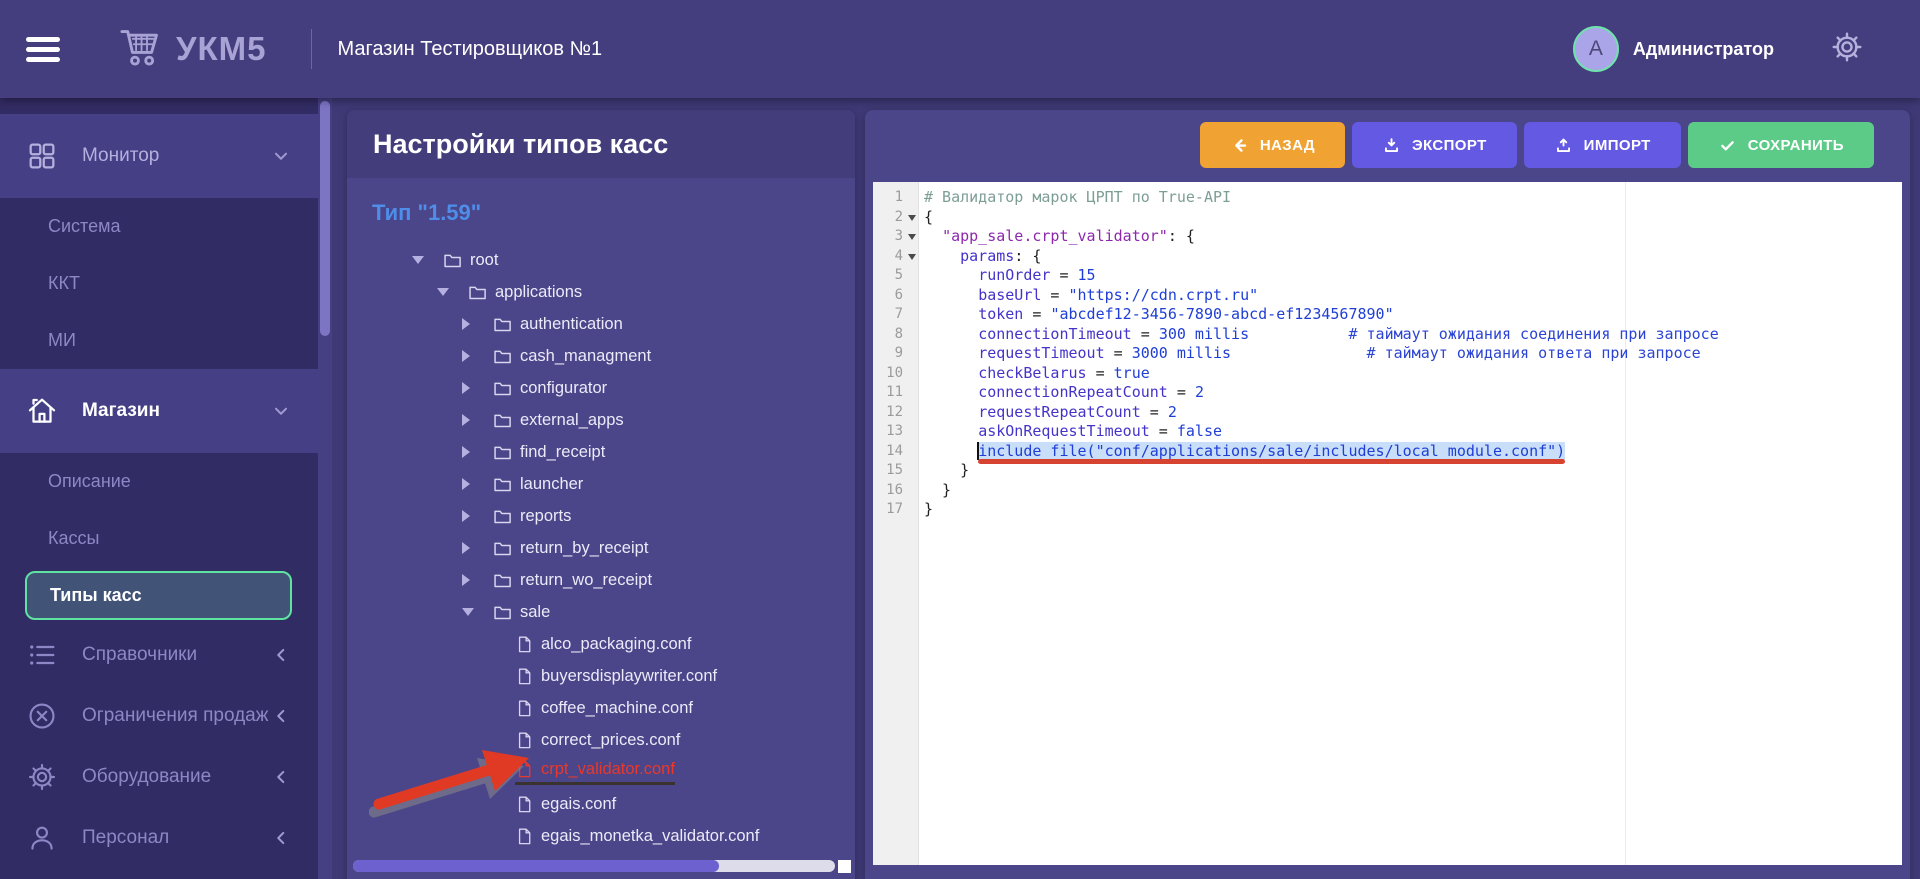 This screenshot has width=1920, height=879. I want to click on user-name: Администратор, so click(1703, 48).